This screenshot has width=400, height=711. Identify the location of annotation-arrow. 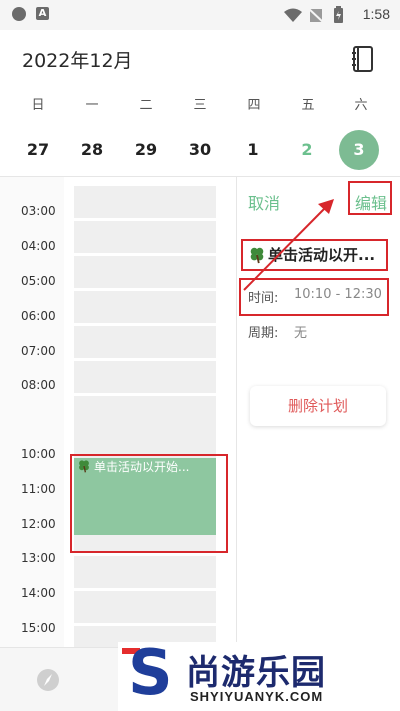
(288, 245).